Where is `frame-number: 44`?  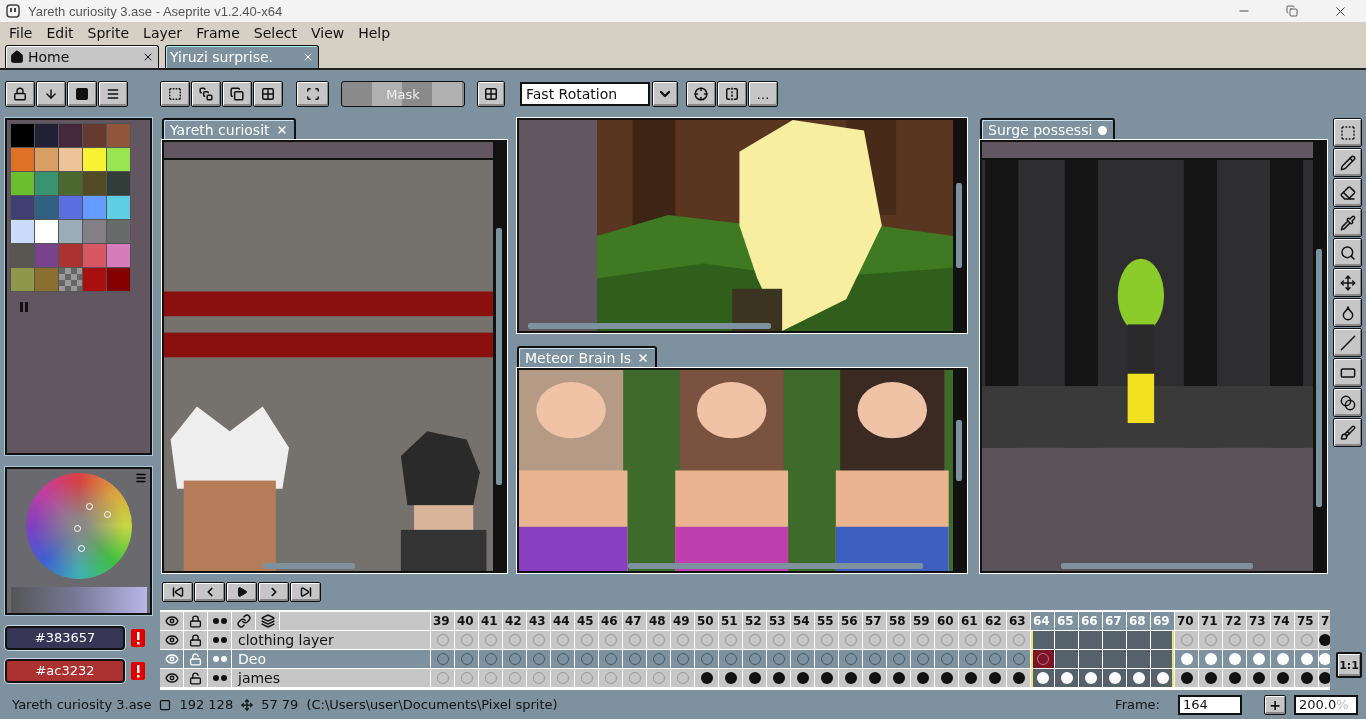 frame-number: 44 is located at coordinates (562, 621).